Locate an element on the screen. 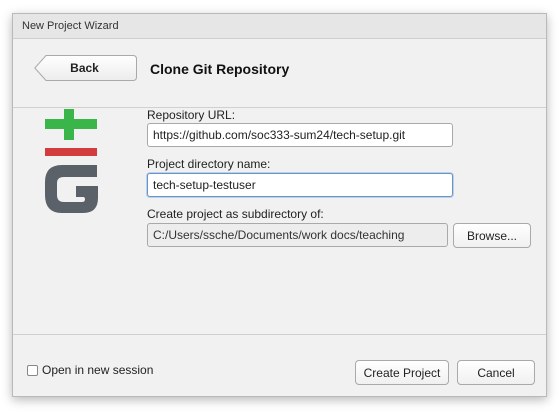 The width and height of the screenshot is (560, 414). repository-url-label: Repository URL: is located at coordinates (191, 115).